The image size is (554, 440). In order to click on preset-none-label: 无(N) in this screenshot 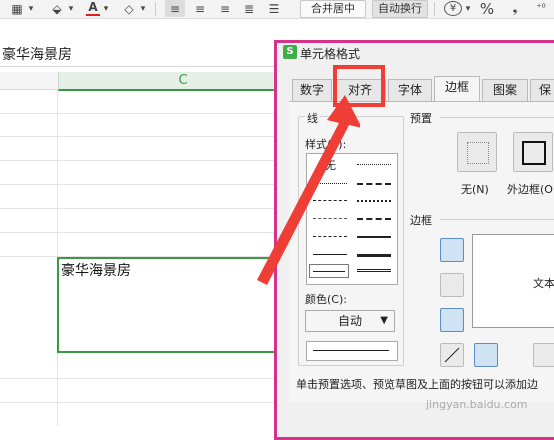, I will do `click(475, 189)`.